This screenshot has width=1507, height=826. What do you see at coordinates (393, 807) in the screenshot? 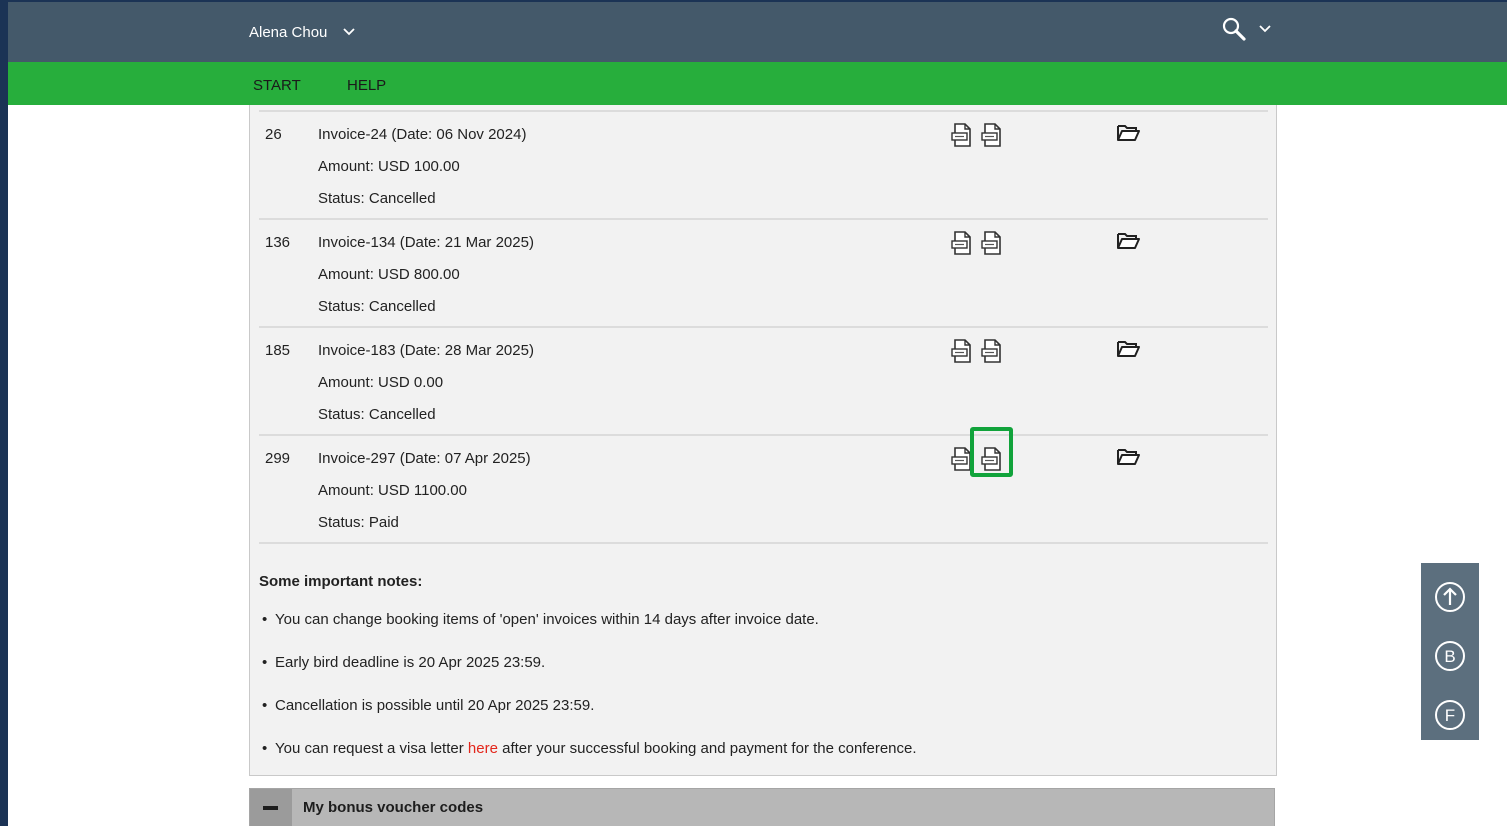
I see `voucher-title: My bonus voucher codes` at bounding box center [393, 807].